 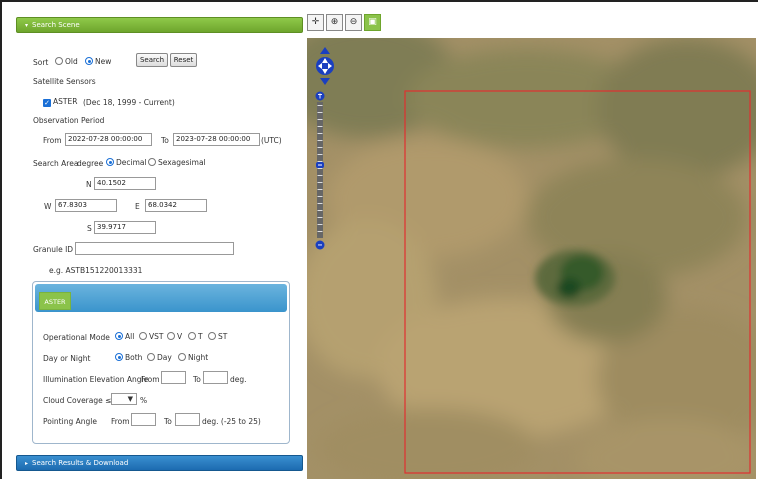 I want to click on east-label: E, so click(x=137, y=206).